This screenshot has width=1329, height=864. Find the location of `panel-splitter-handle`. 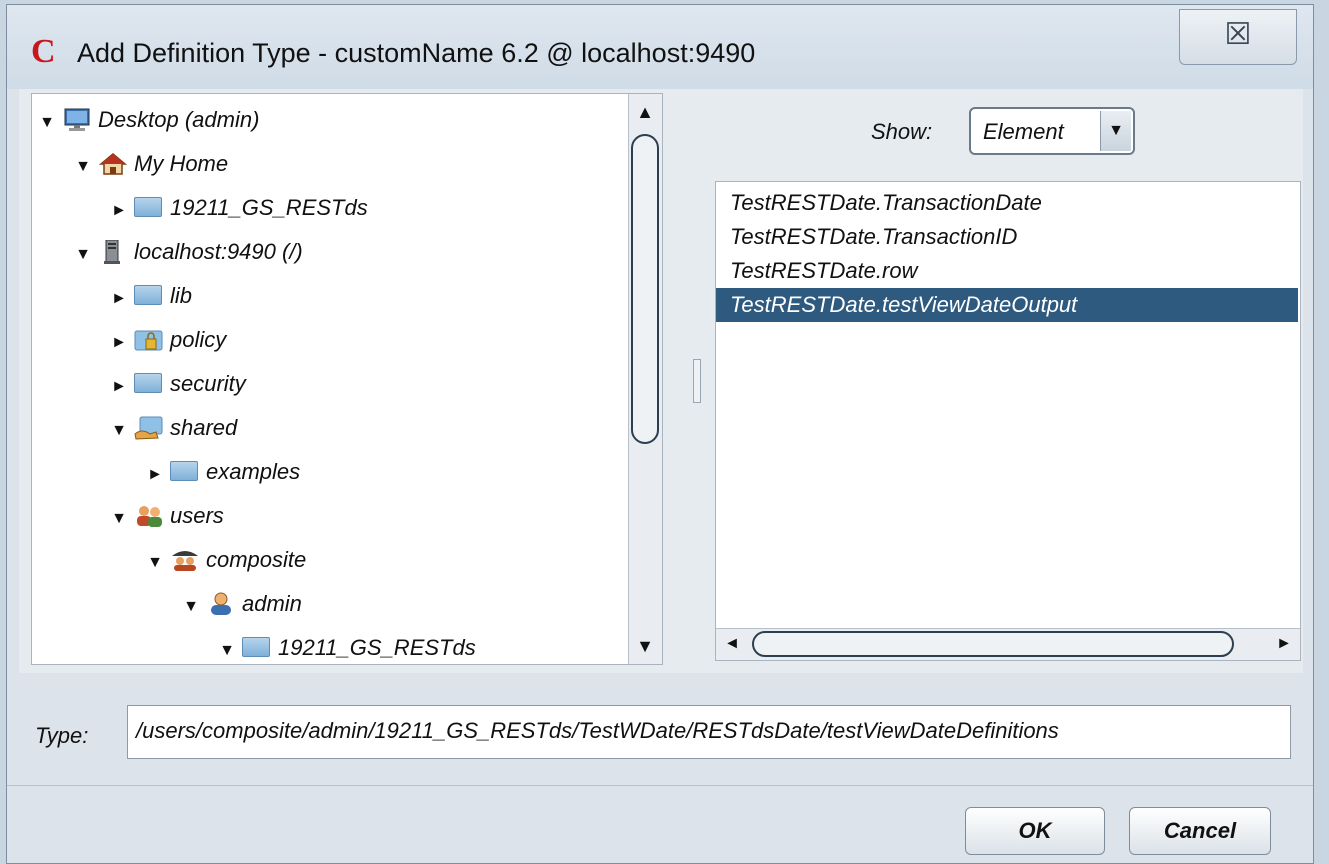

panel-splitter-handle is located at coordinates (697, 381).